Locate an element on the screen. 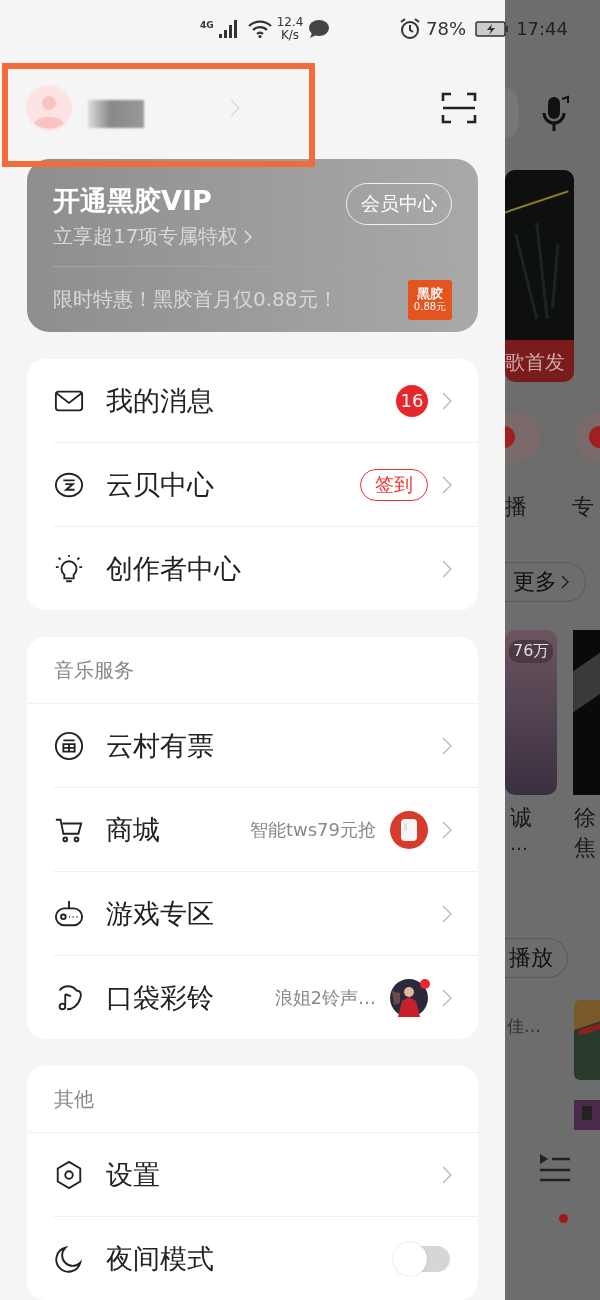  count-badge: 16 is located at coordinates (412, 400).